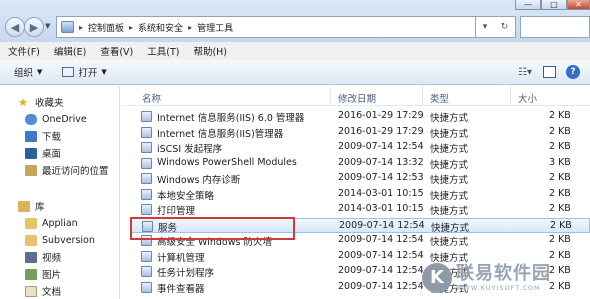  Describe the element at coordinates (52, 292) in the screenshot. I see `nav-item-label: 文档` at that location.